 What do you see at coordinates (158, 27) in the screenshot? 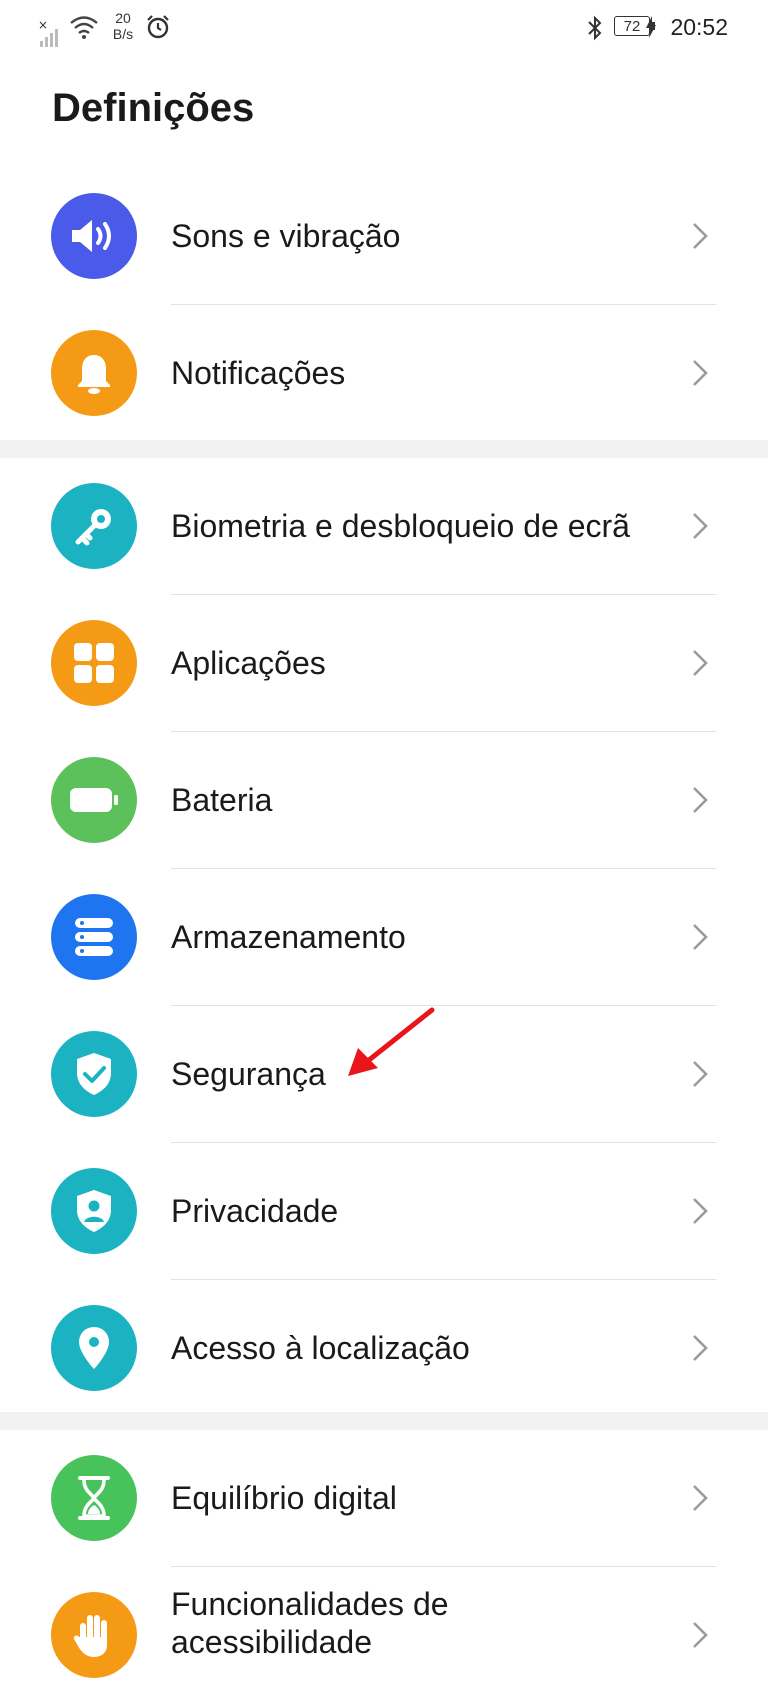
I see `alarm-icon` at bounding box center [158, 27].